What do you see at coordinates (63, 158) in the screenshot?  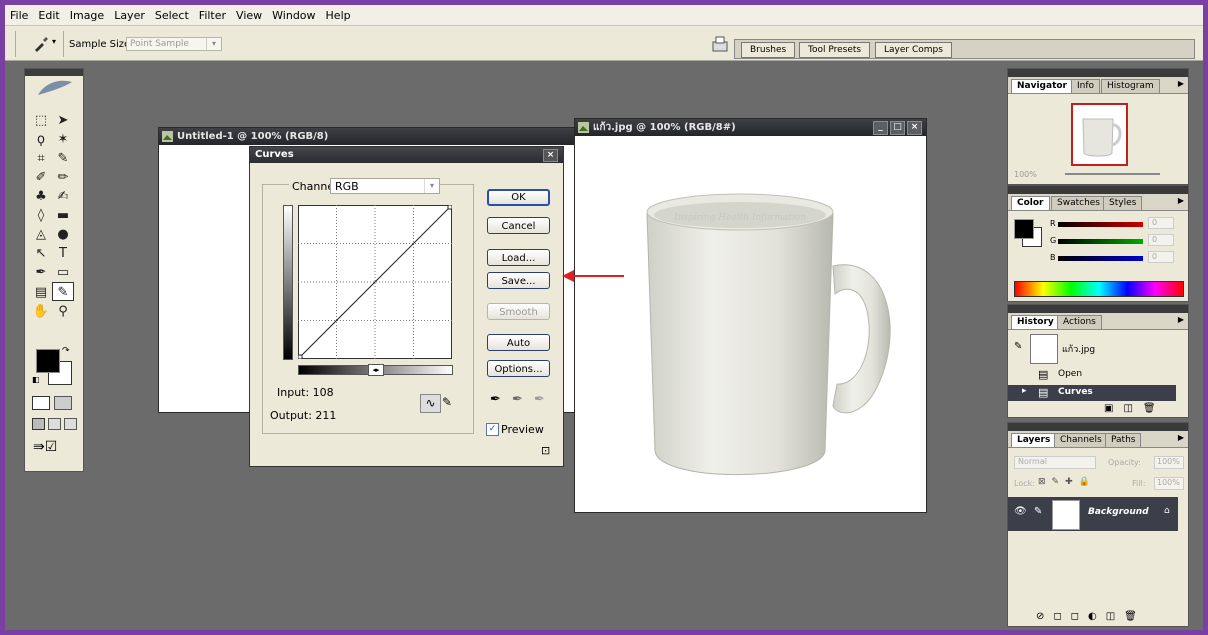 I see `slice-tool-icon: ✎` at bounding box center [63, 158].